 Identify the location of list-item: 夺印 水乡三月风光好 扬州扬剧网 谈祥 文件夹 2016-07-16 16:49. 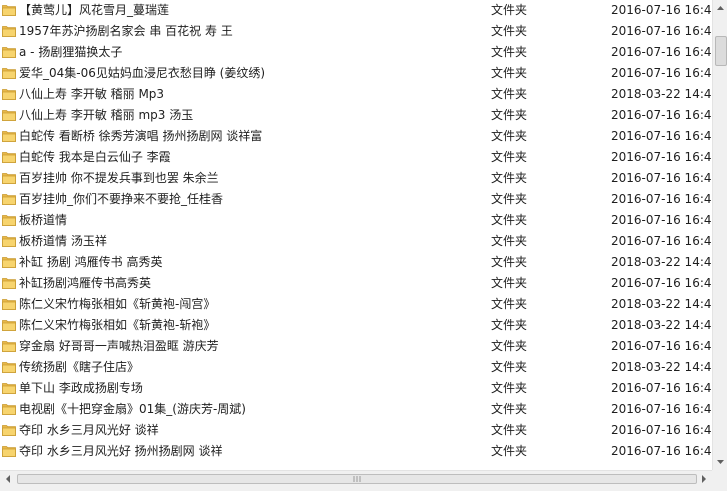
(356, 451).